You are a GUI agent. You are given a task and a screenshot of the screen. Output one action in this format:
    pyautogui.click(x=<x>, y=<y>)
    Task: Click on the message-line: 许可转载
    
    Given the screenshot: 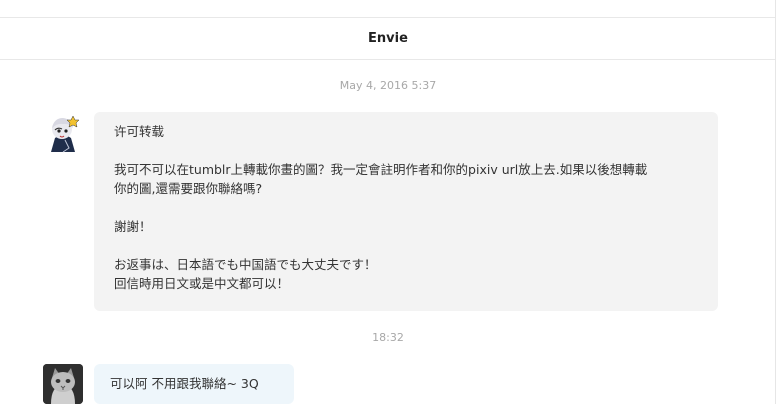 What is the action you would take?
    pyautogui.click(x=139, y=131)
    